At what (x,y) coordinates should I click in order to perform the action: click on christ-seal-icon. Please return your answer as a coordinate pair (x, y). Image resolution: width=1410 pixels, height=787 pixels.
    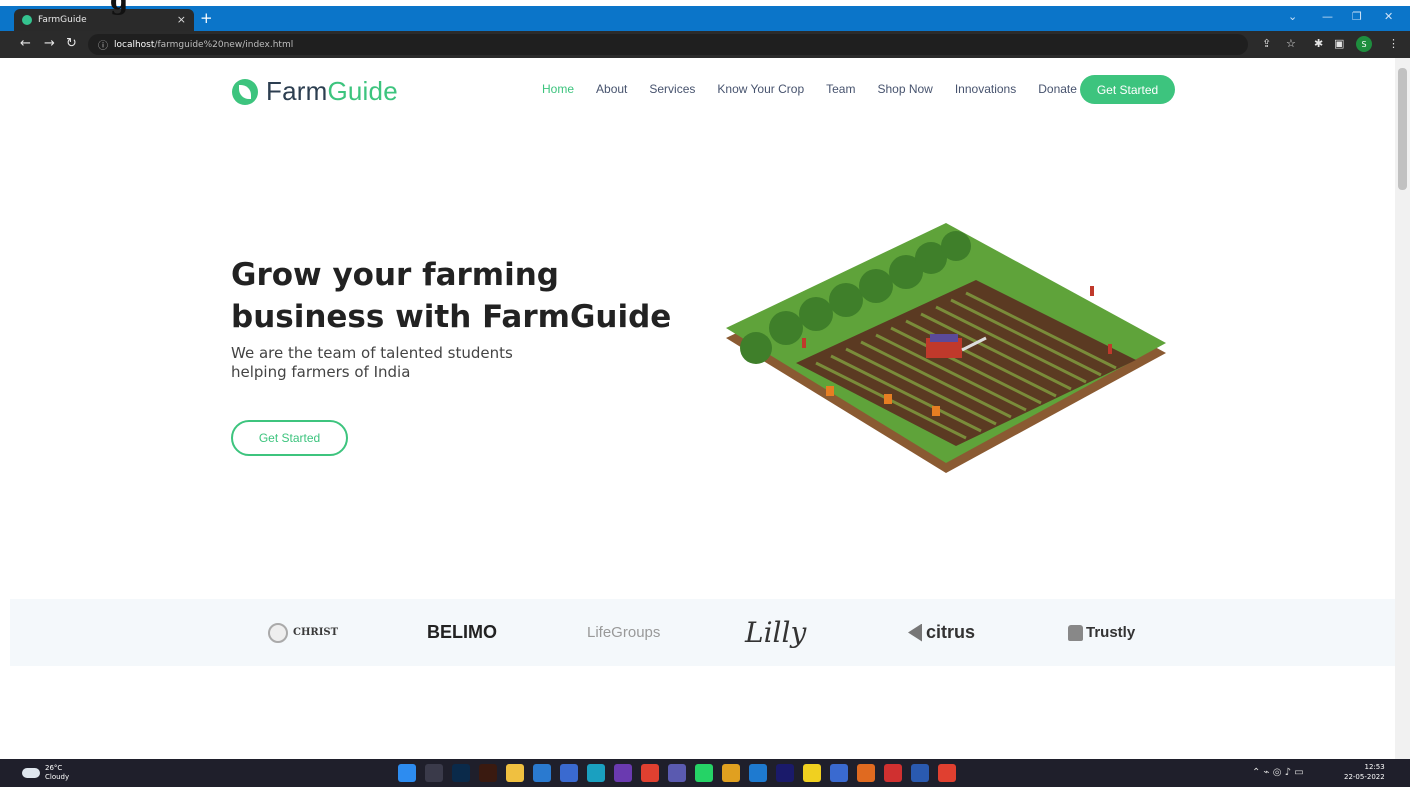
    Looking at the image, I should click on (278, 632).